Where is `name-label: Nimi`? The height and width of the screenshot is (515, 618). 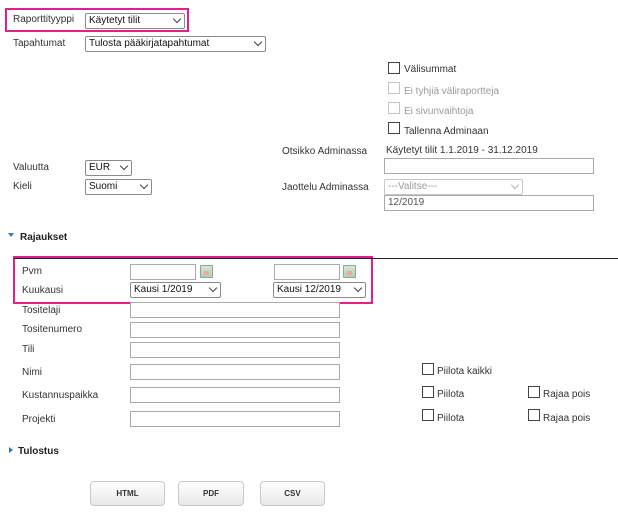 name-label: Nimi is located at coordinates (32, 372).